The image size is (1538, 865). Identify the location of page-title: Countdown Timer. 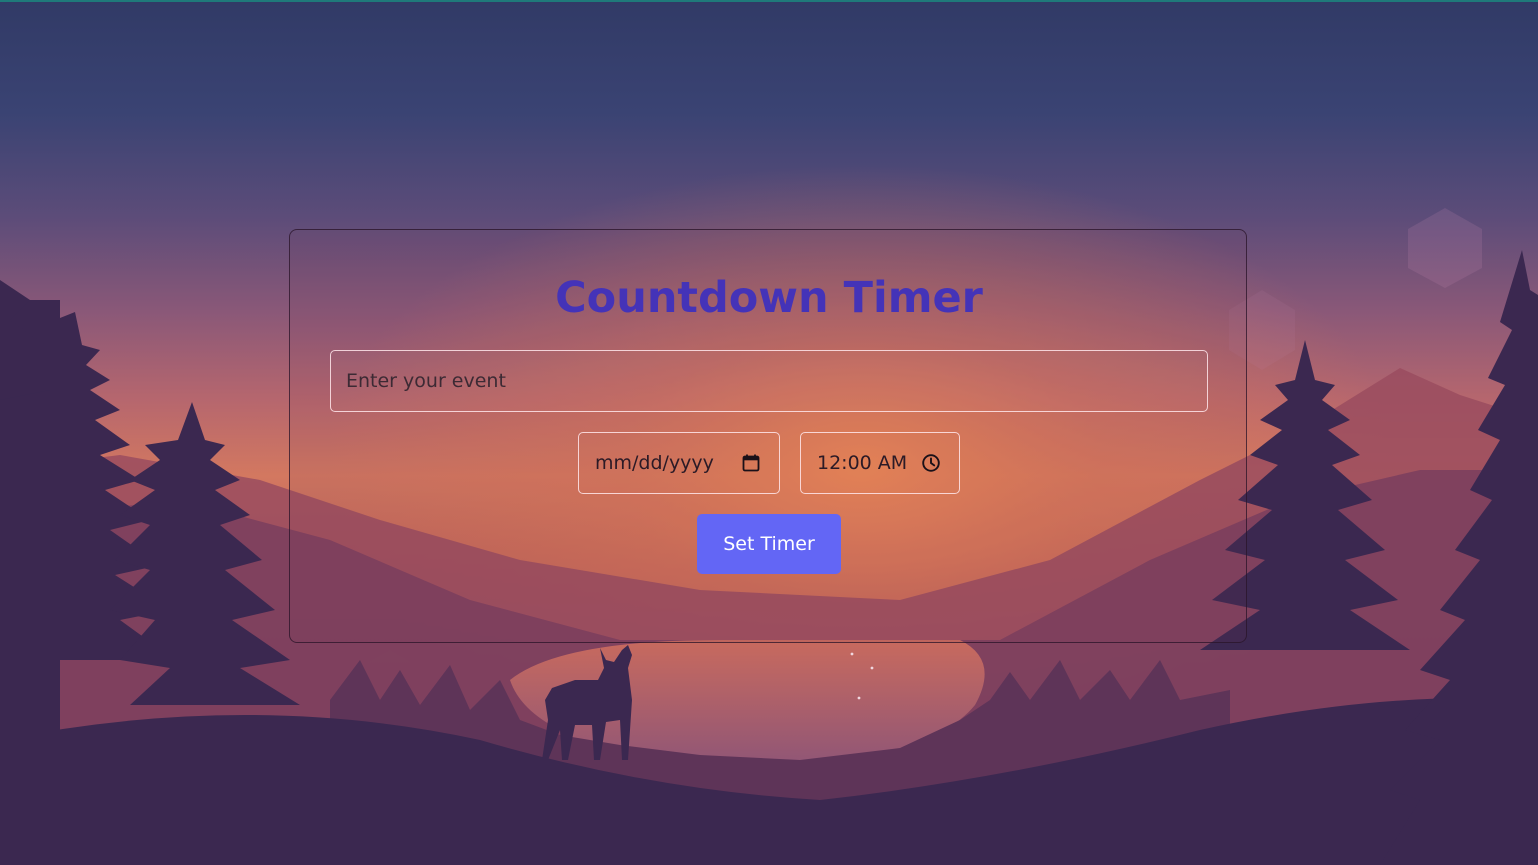
(769, 298).